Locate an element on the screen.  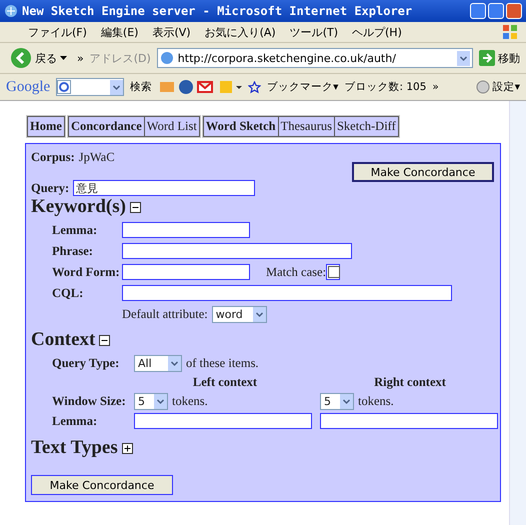
default-attribute-label: Default attribute: is located at coordinates (165, 314).